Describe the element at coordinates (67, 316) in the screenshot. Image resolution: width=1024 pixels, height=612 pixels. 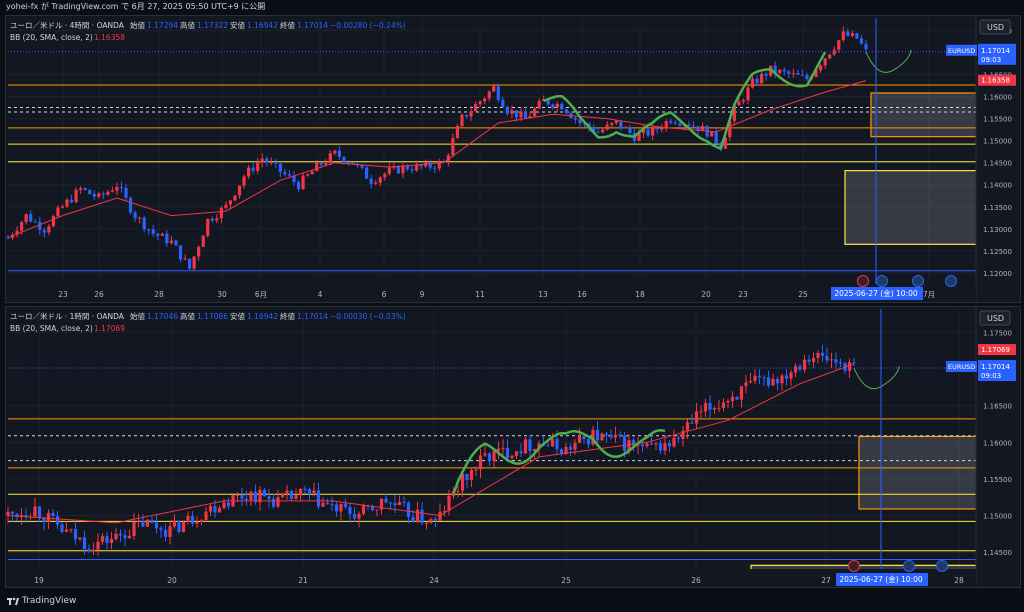
I see `legend-symbol: ユーロ／米ドル · 1時間 · OANDA` at that location.